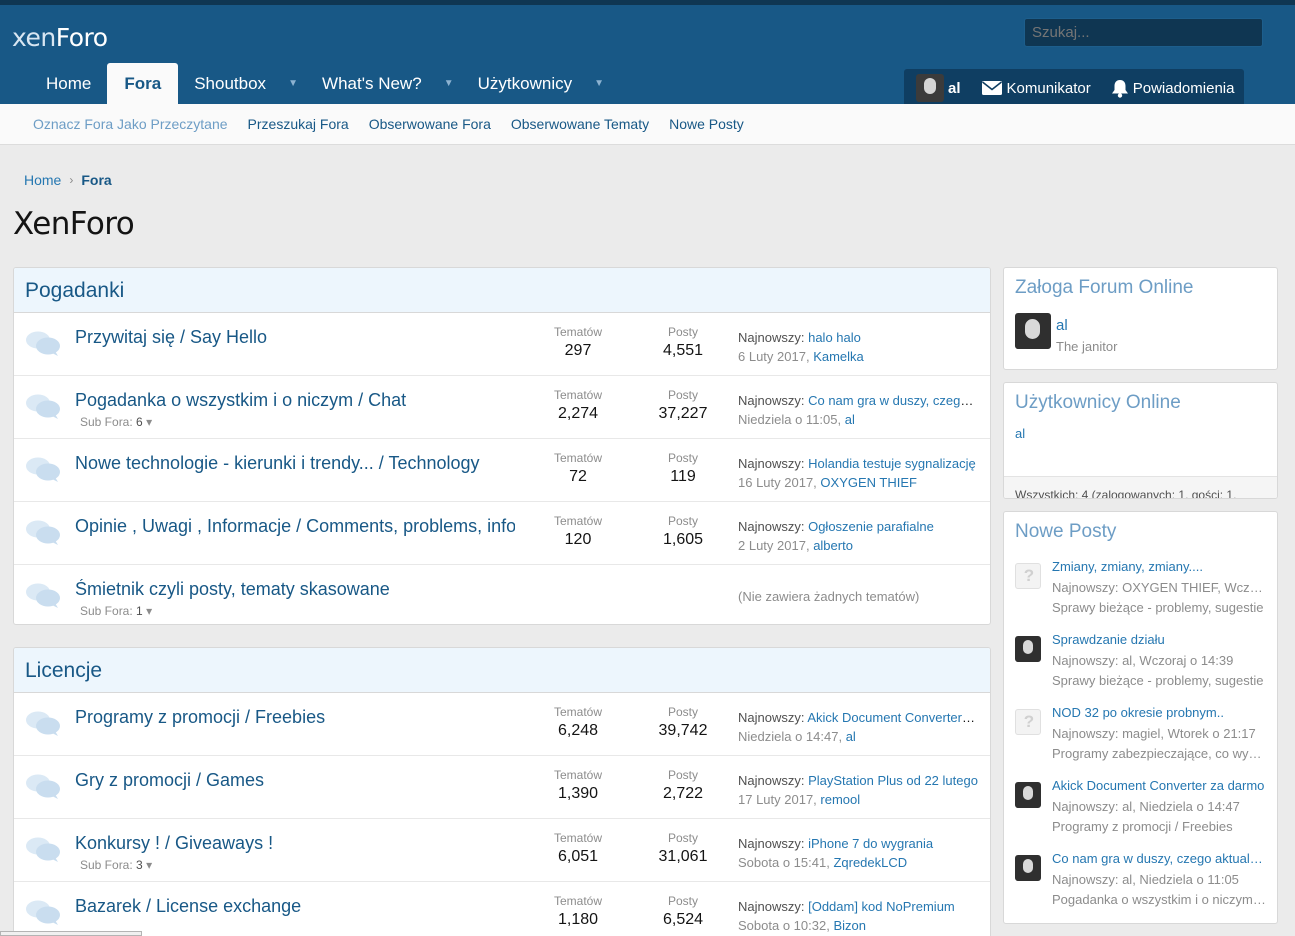  I want to click on messenger-button: Komunikator, so click(1036, 88).